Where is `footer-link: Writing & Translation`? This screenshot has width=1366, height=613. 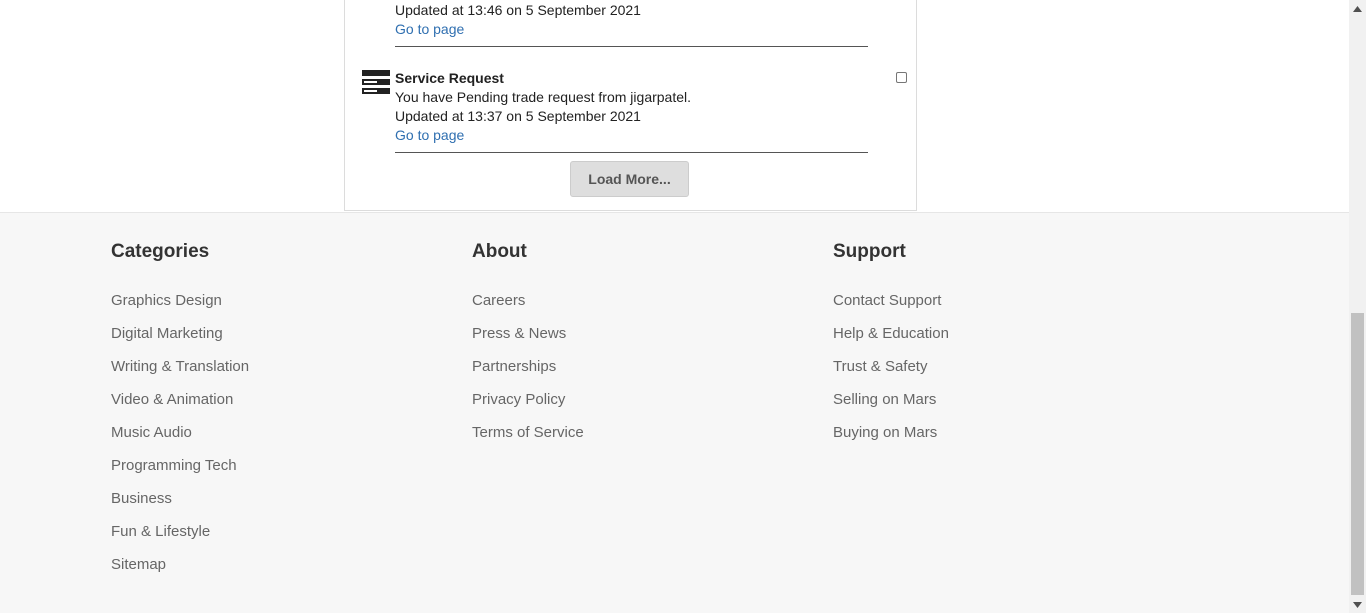 footer-link: Writing & Translation is located at coordinates (241, 366).